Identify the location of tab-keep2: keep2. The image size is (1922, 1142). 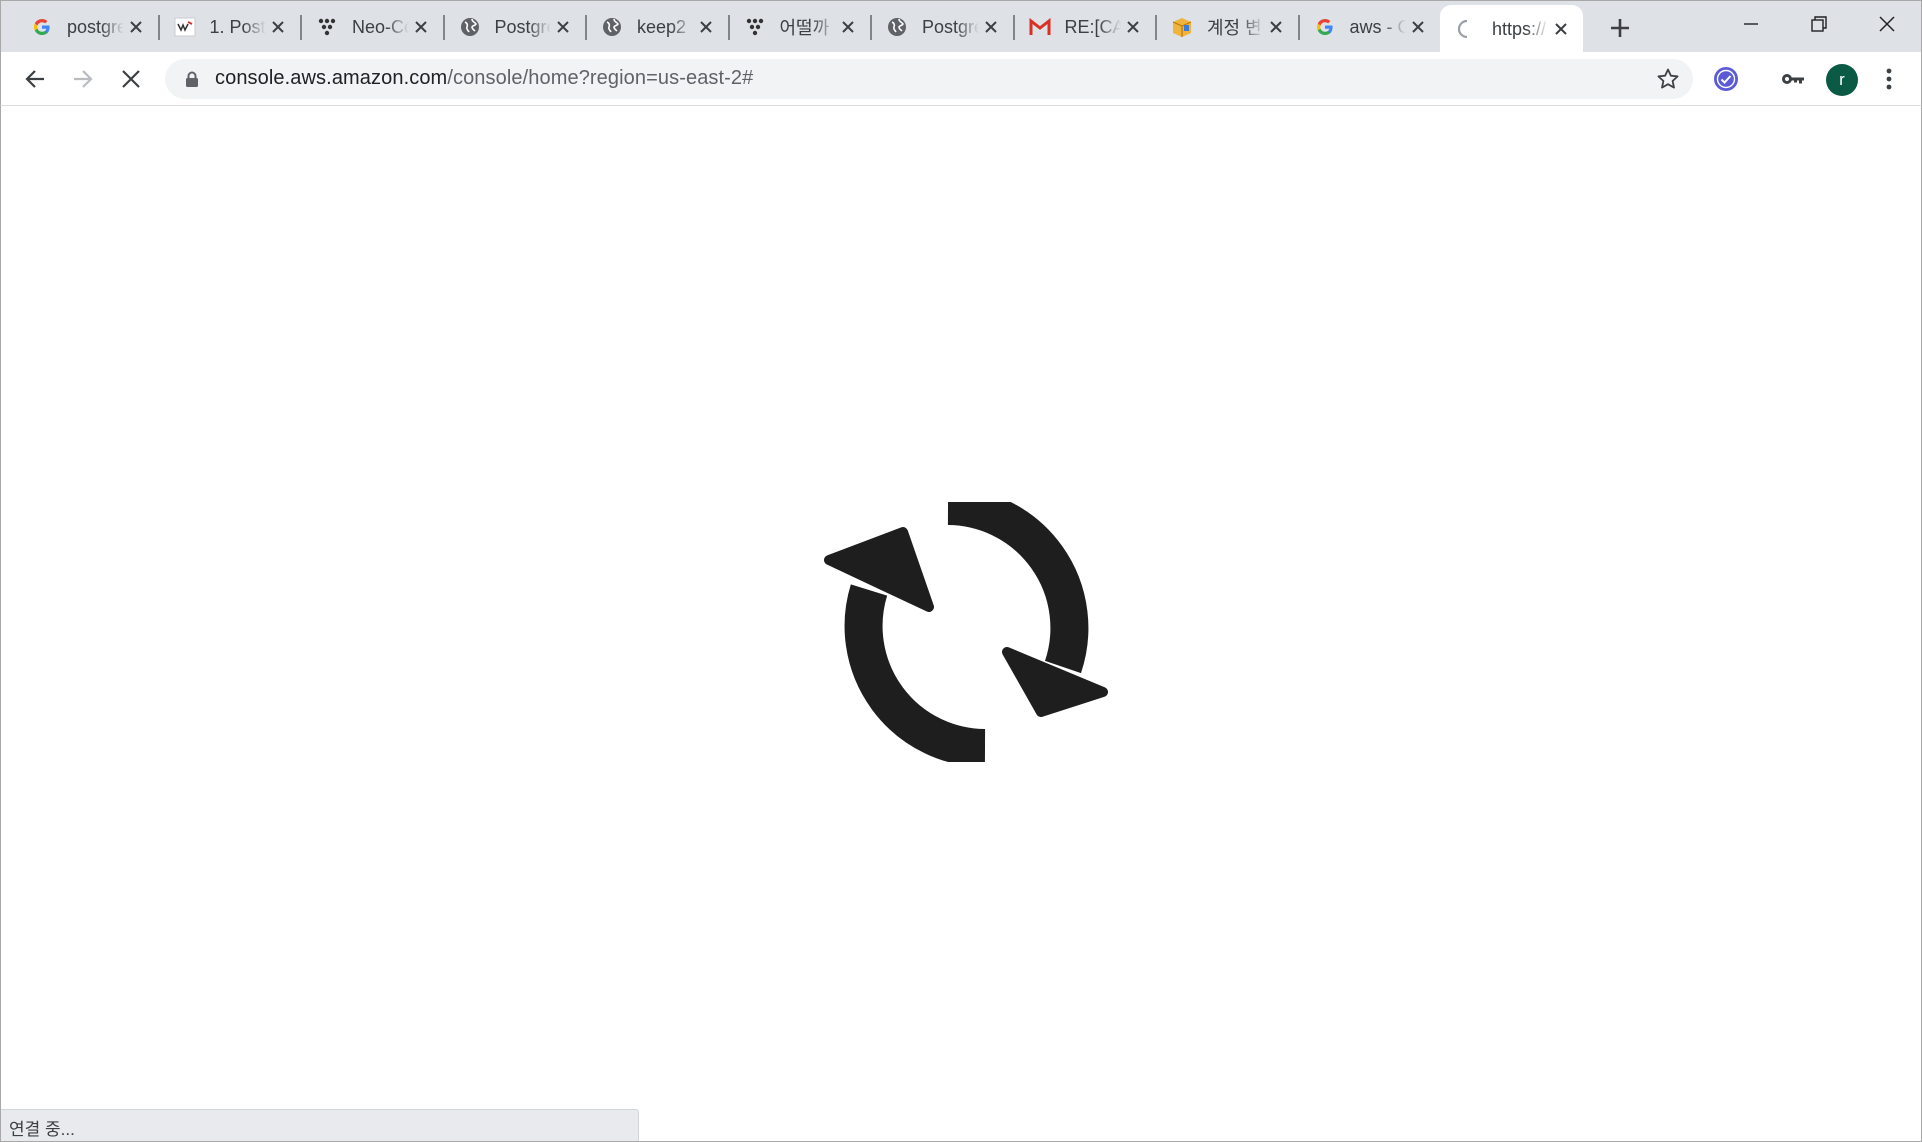
(656, 27).